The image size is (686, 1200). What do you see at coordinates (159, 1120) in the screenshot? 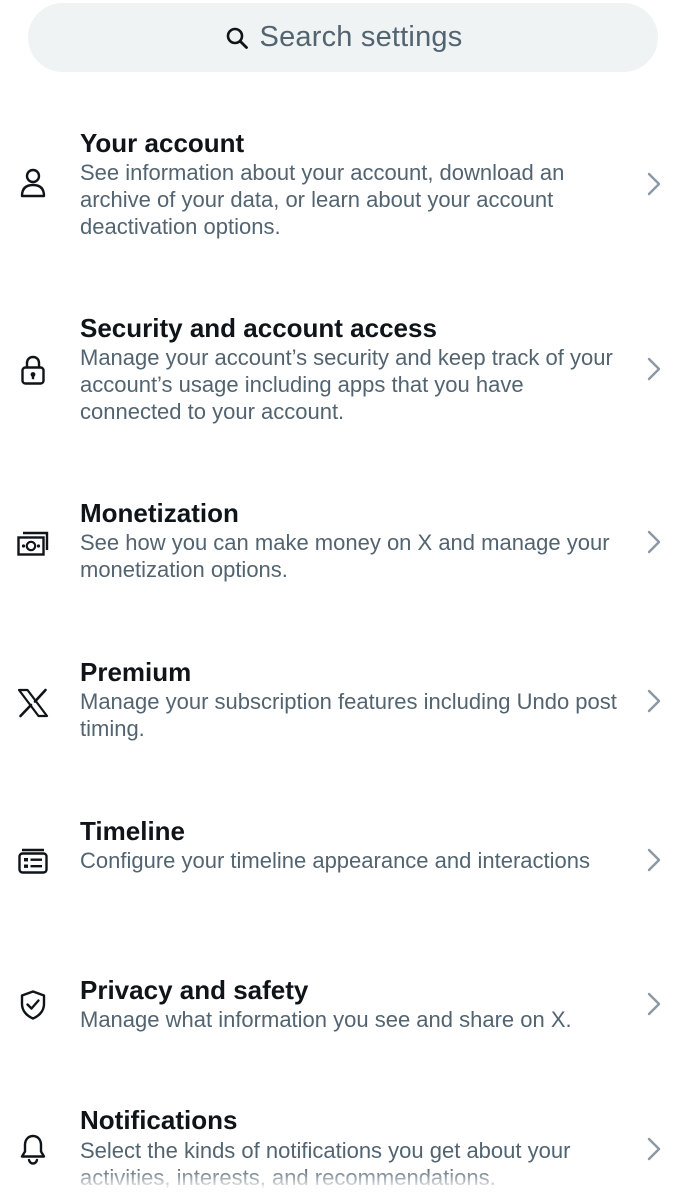
I see `settings-item-title: Notifications` at bounding box center [159, 1120].